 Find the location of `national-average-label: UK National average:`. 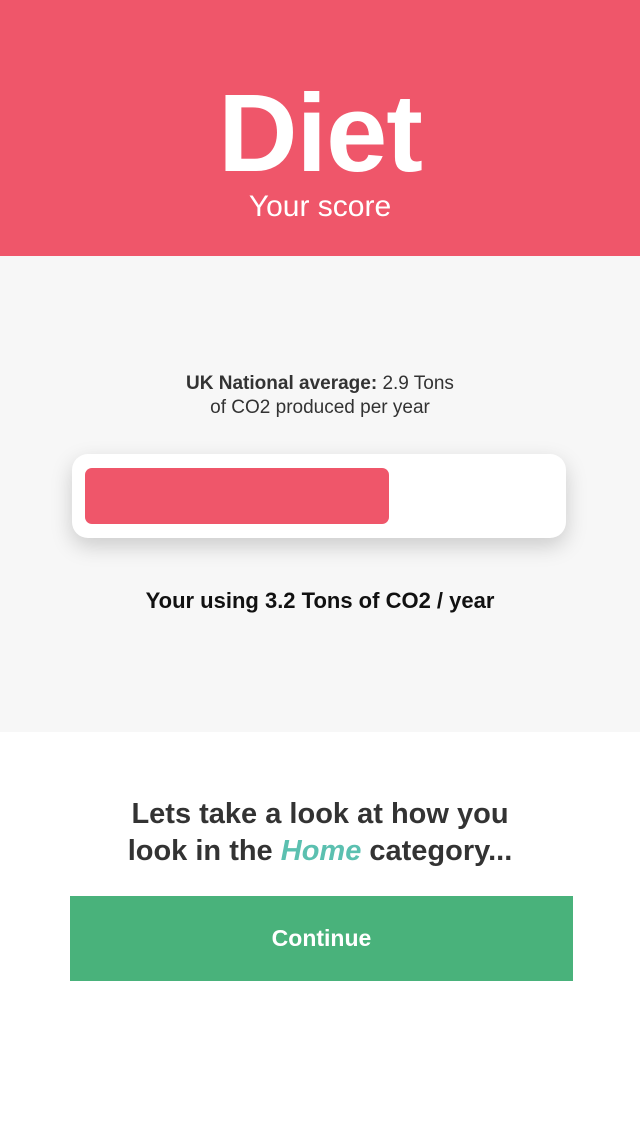

national-average-label: UK National average: is located at coordinates (282, 383).